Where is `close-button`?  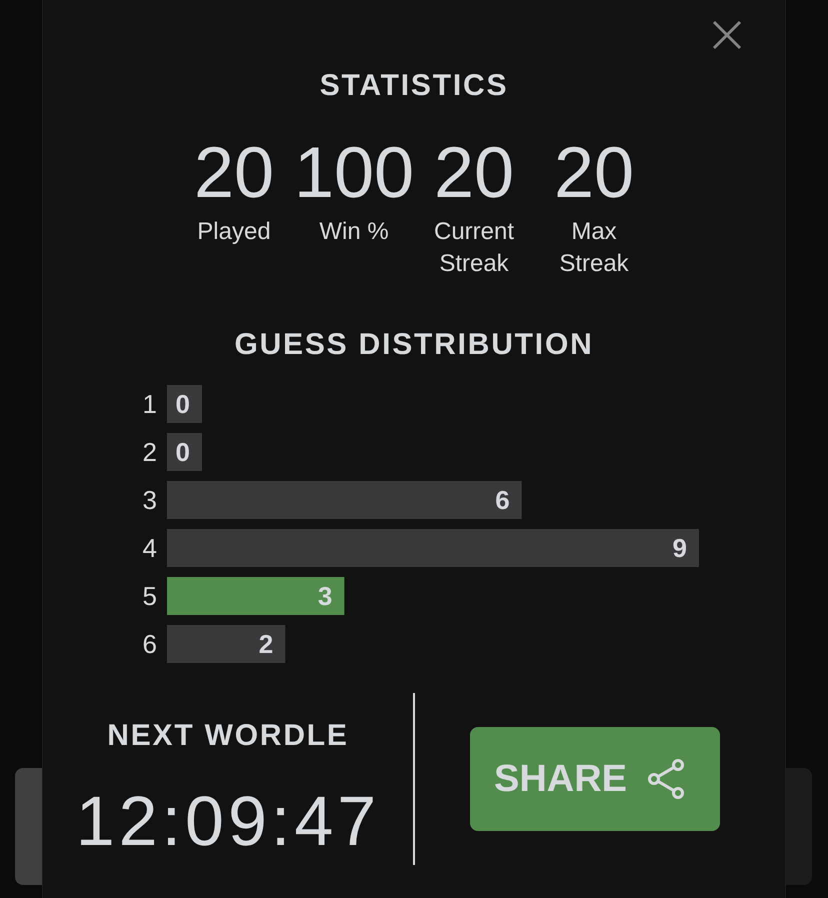 close-button is located at coordinates (727, 35).